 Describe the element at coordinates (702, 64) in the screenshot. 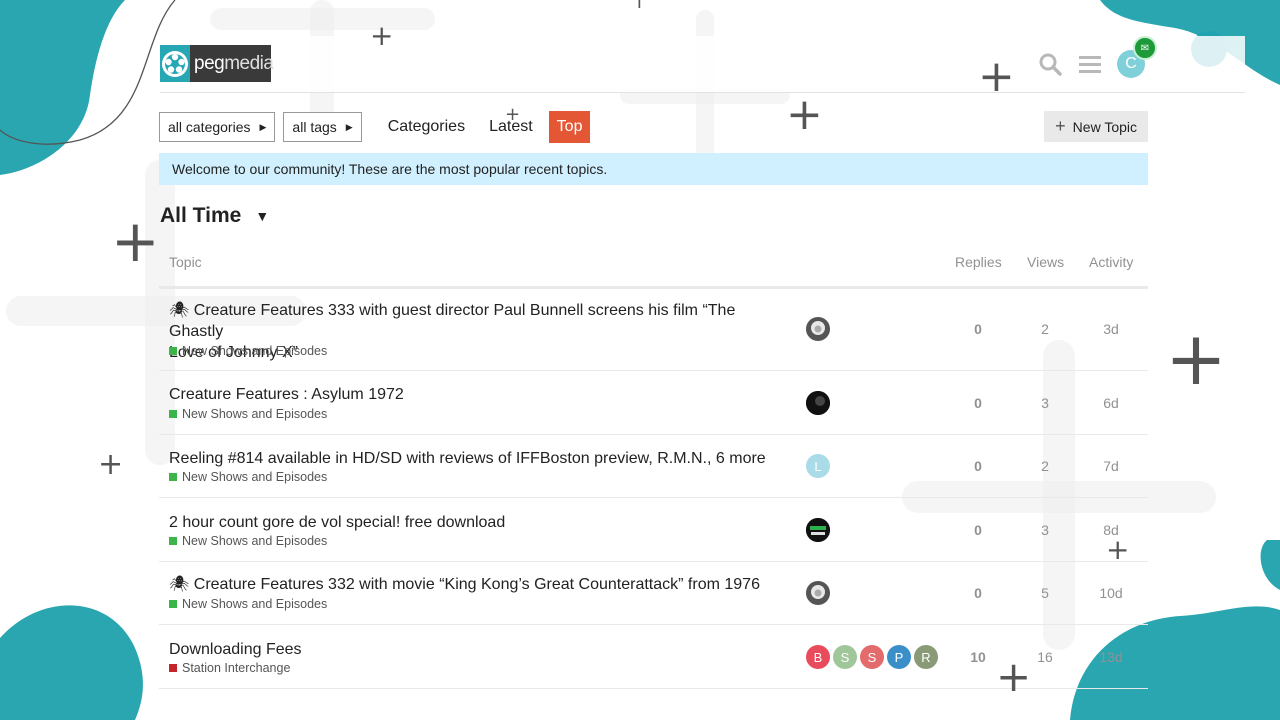

I see `site-header: pegmedia C ✉` at that location.